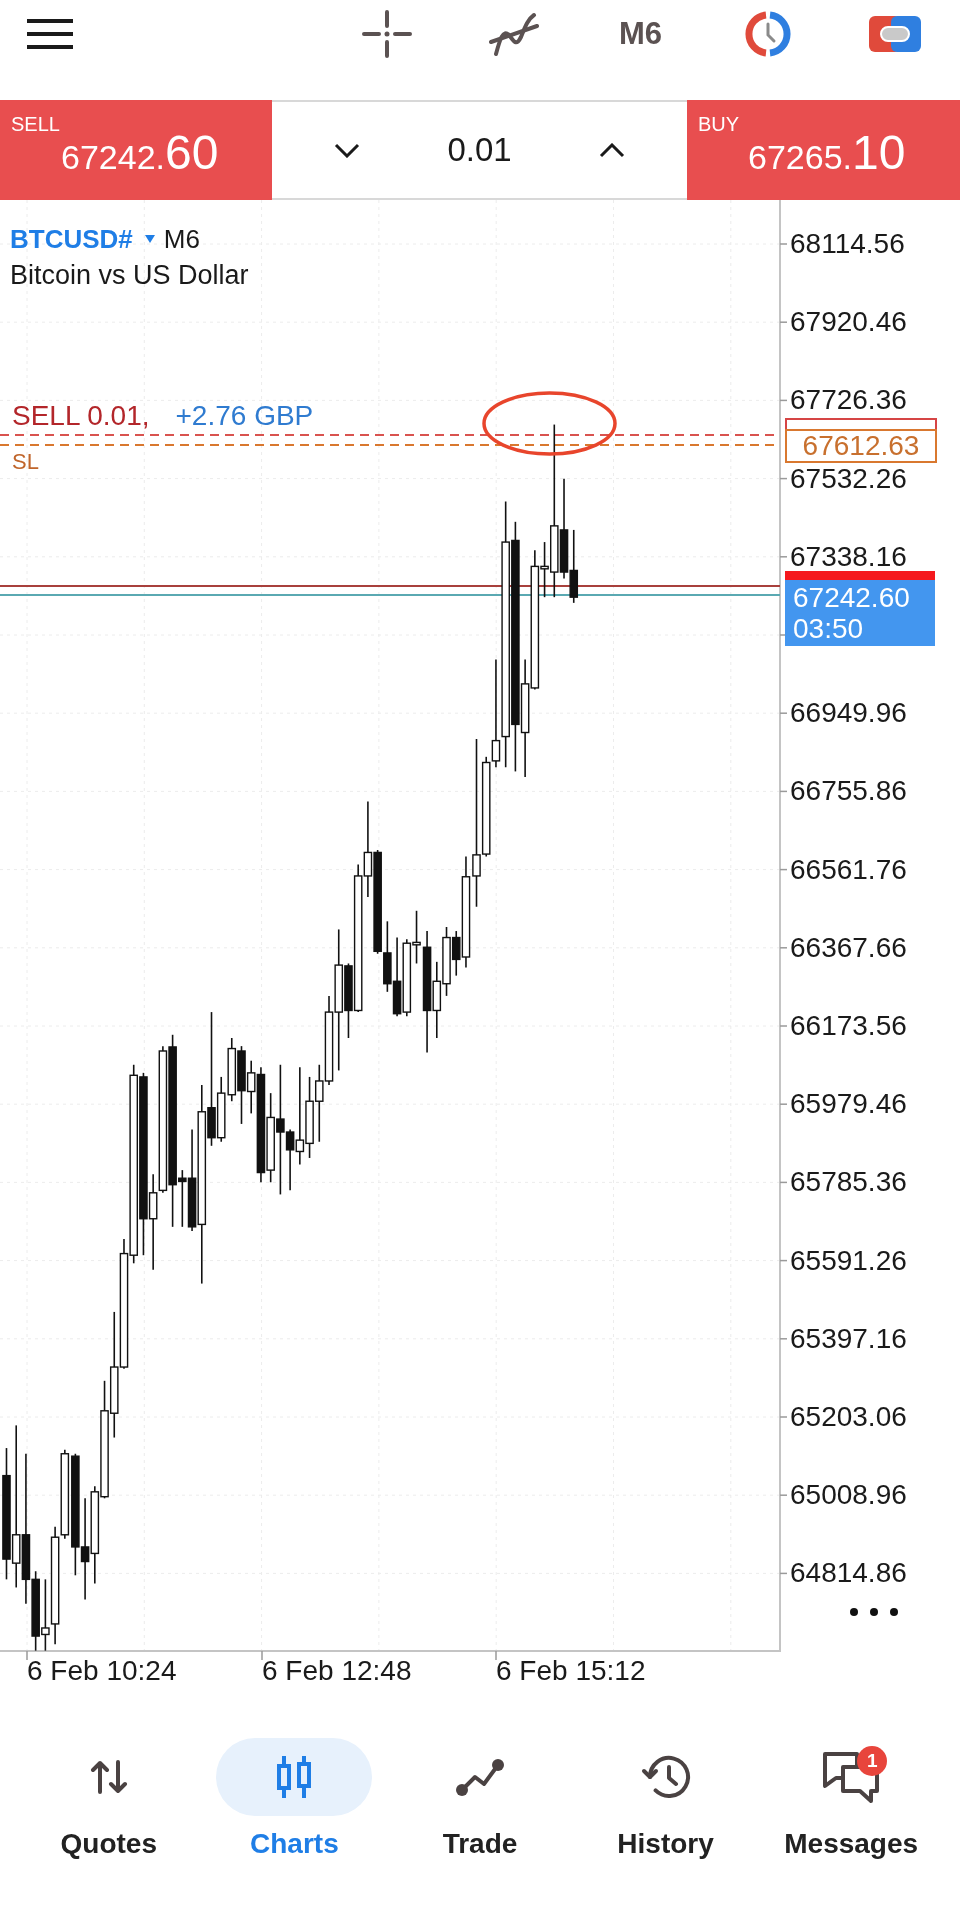 This screenshot has height=1920, width=960. I want to click on timeframe-button: M6, so click(640, 34).